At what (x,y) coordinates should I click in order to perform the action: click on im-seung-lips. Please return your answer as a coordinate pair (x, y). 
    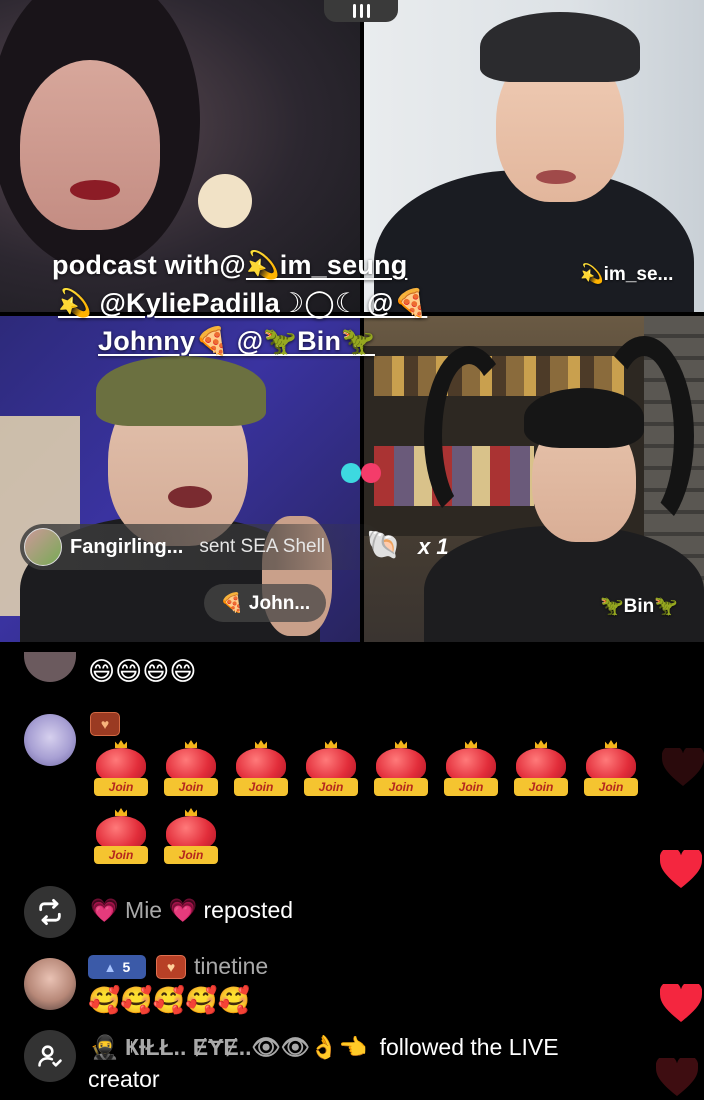
    Looking at the image, I should click on (556, 177).